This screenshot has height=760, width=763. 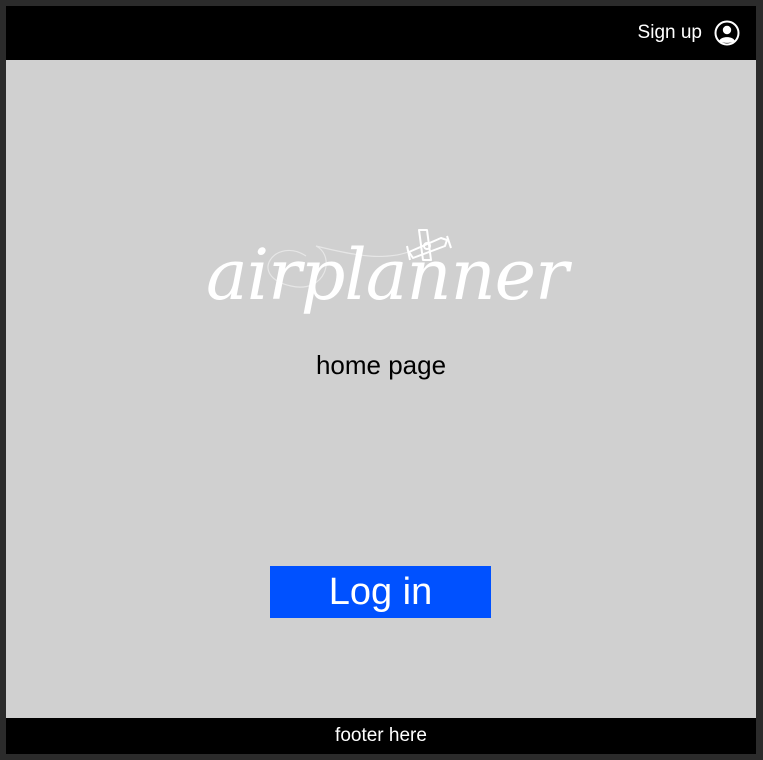 I want to click on login-button: Log in, so click(x=380, y=592).